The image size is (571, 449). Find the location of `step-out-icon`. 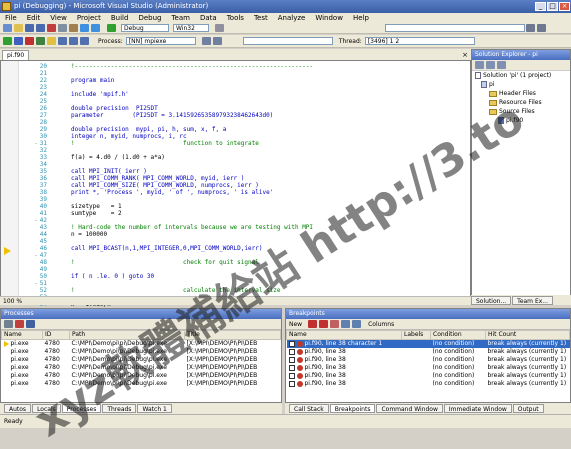

step-out-icon is located at coordinates (84, 41).